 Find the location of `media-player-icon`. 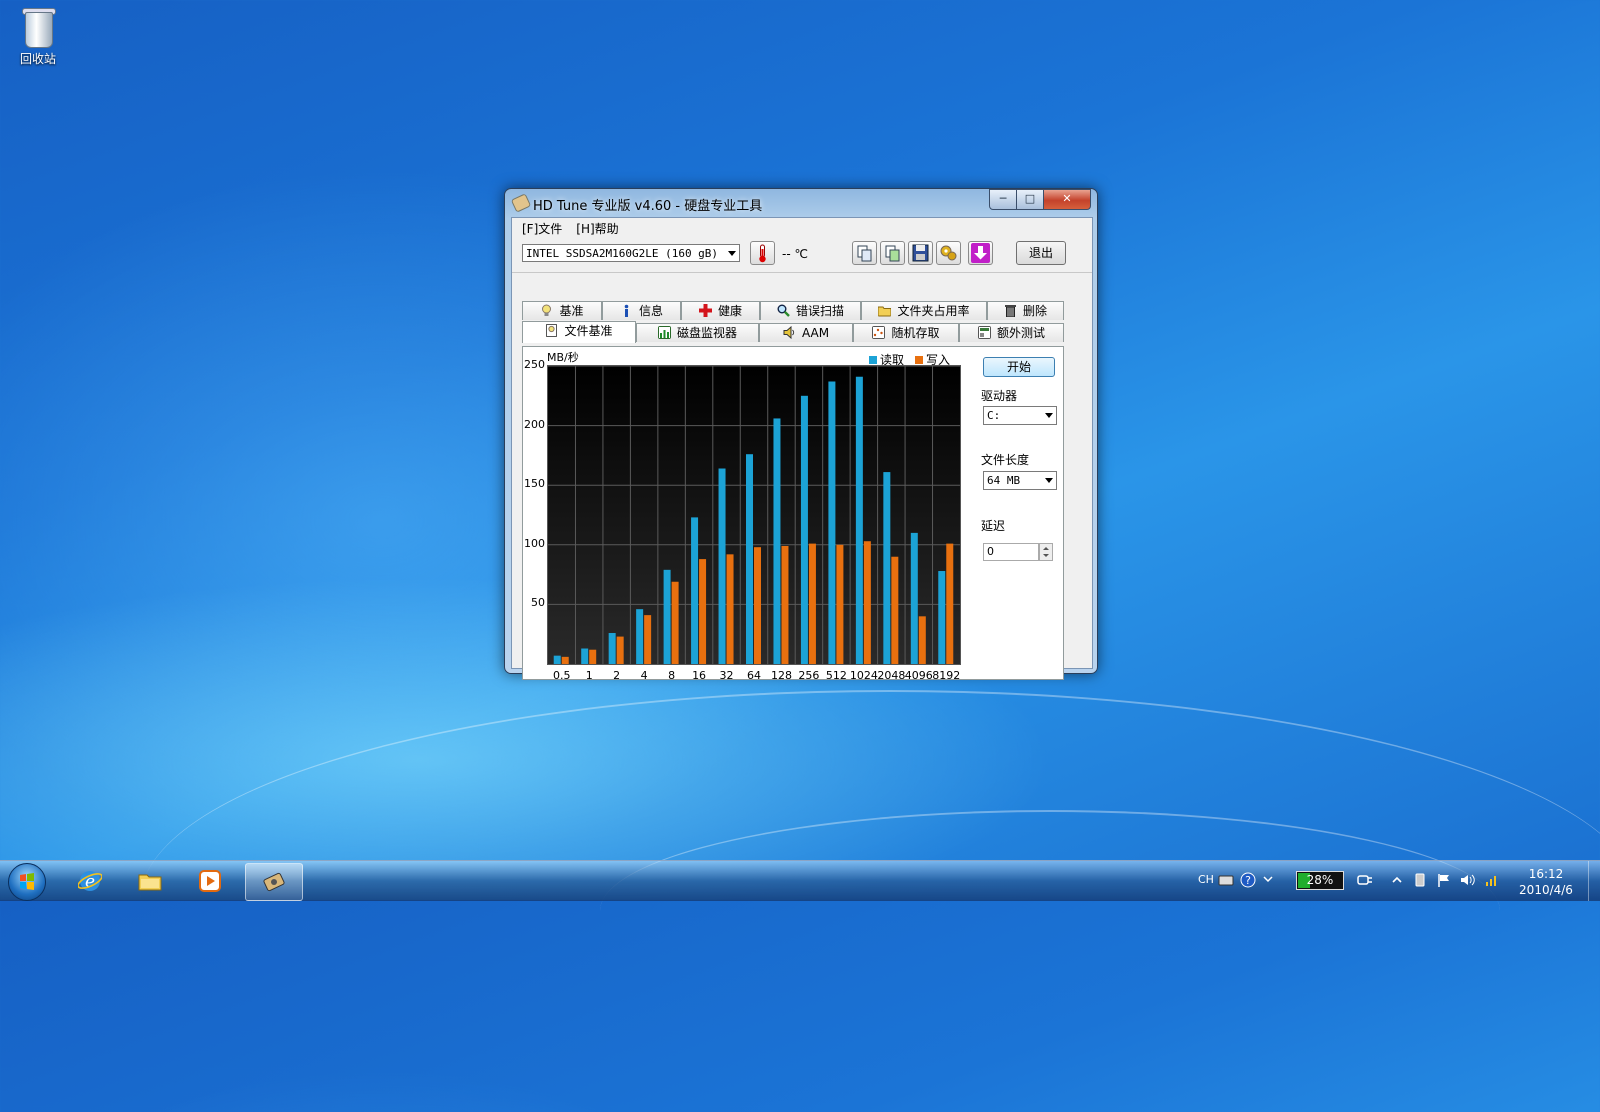

media-player-icon is located at coordinates (210, 881).